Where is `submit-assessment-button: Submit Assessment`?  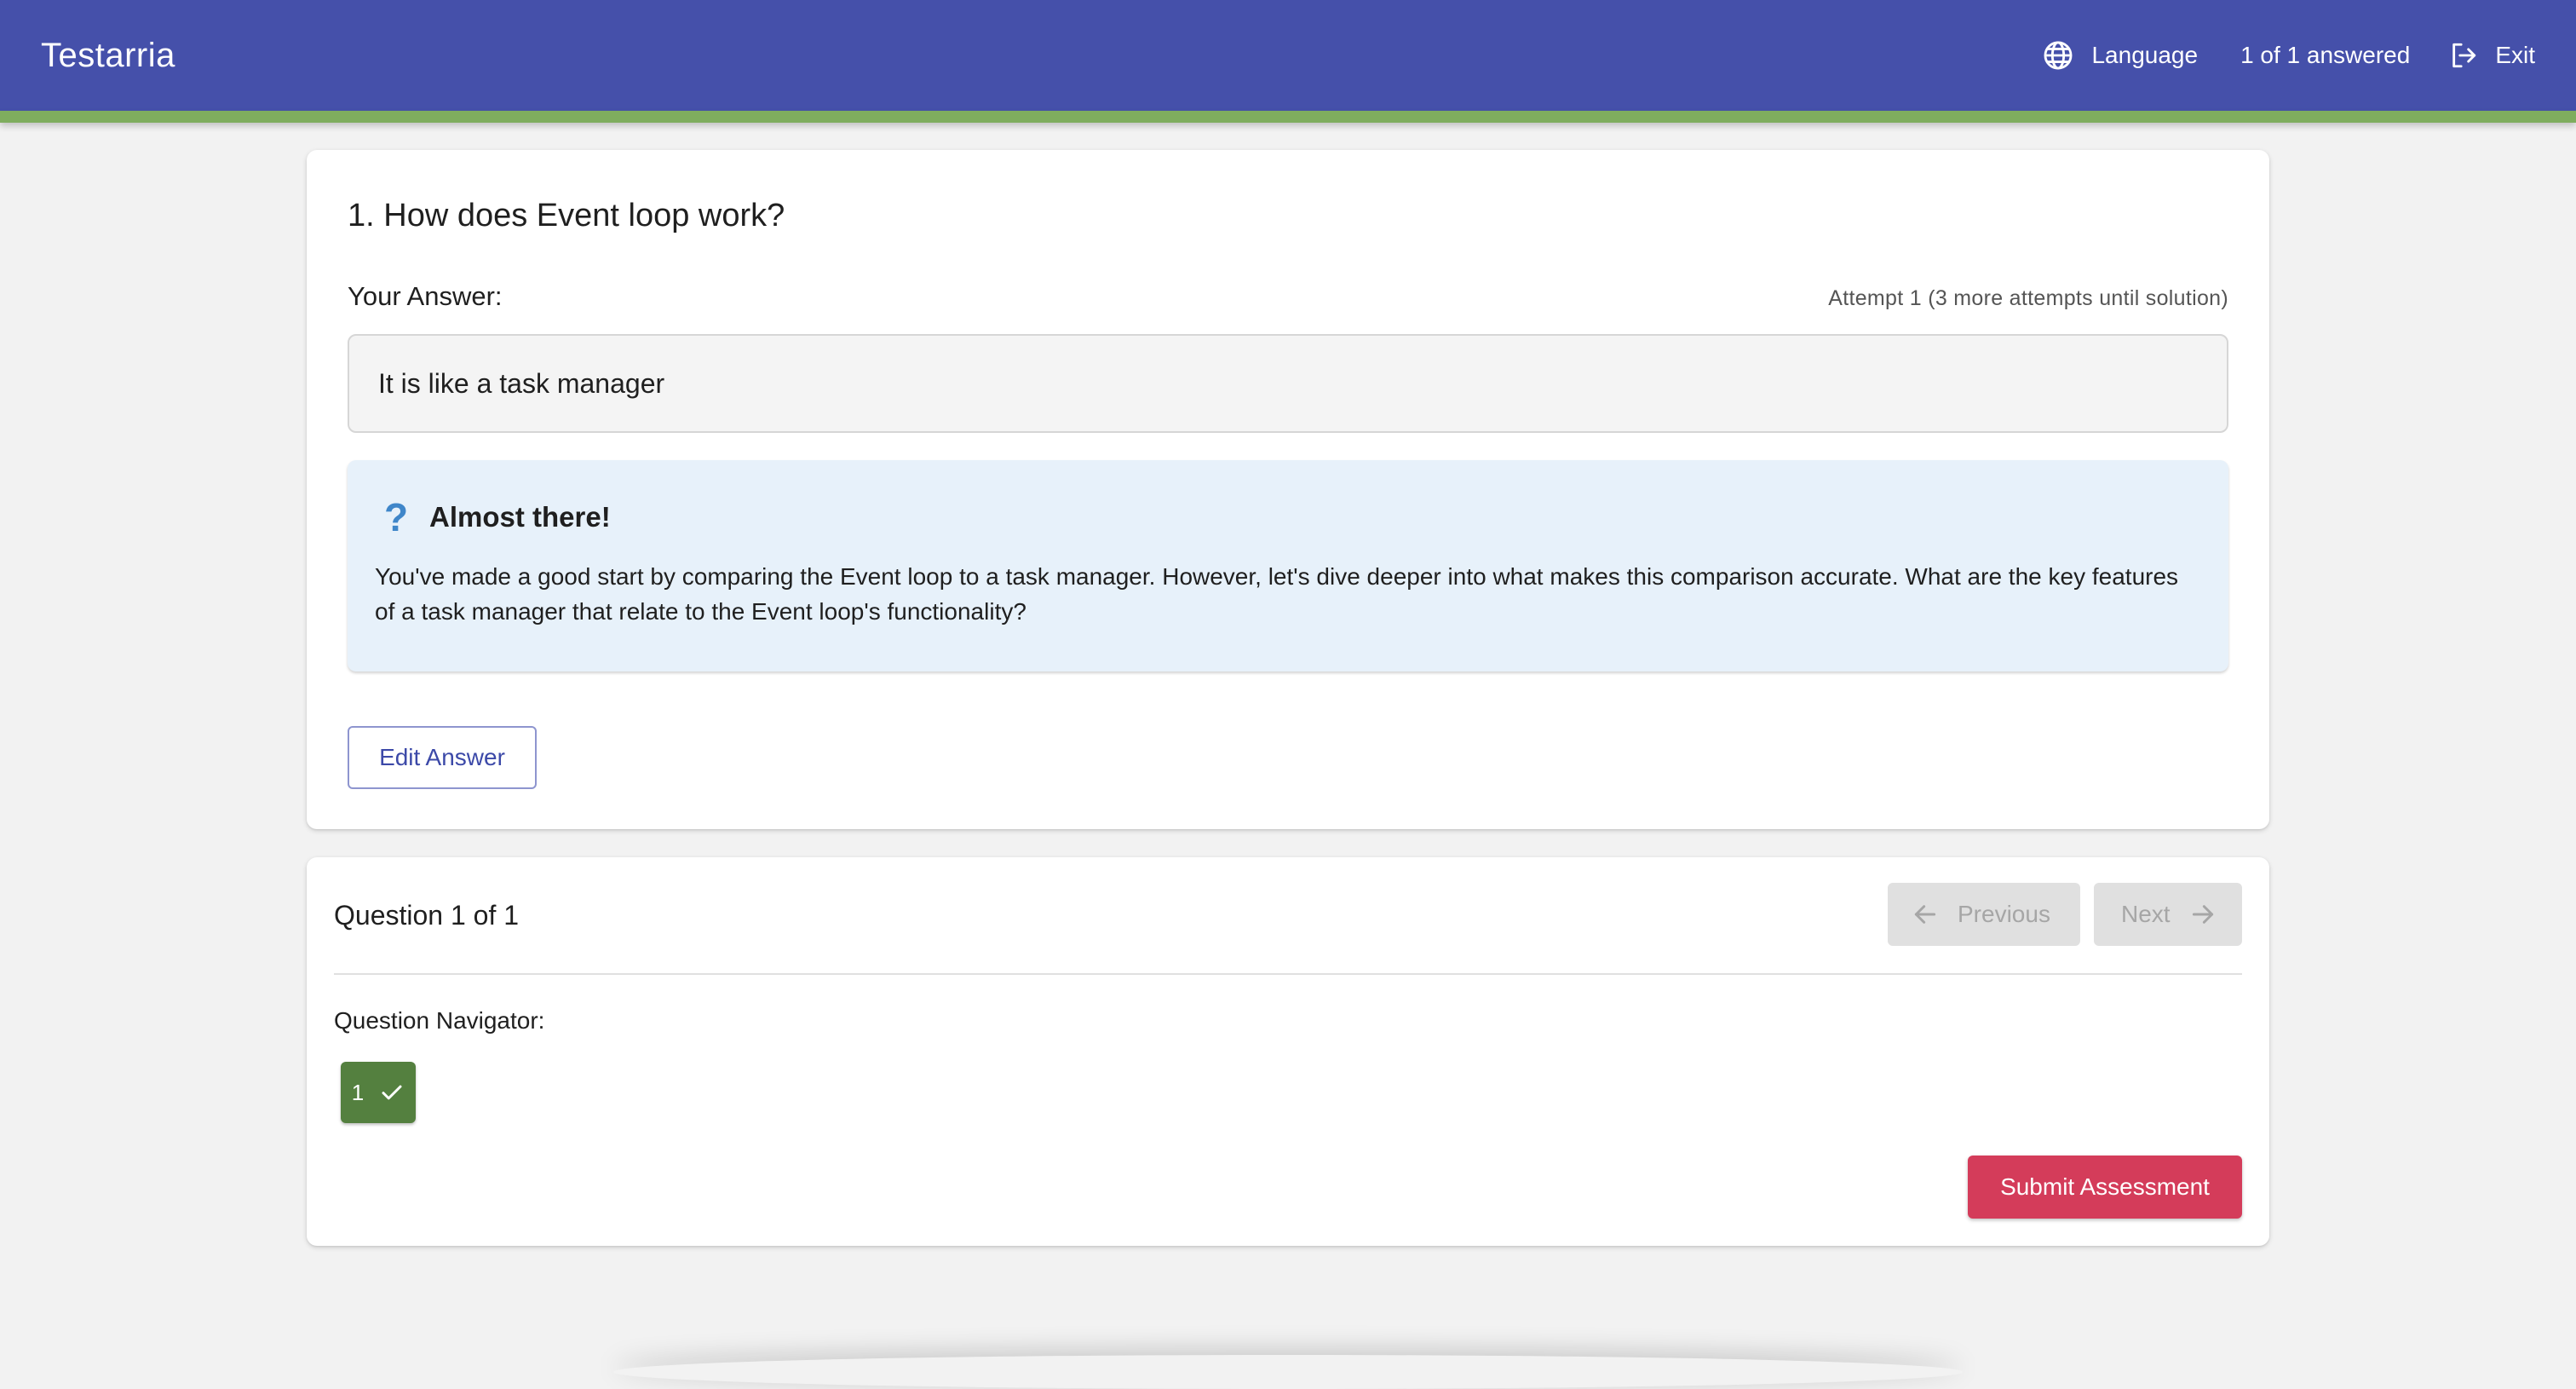
submit-assessment-button: Submit Assessment is located at coordinates (2105, 1187).